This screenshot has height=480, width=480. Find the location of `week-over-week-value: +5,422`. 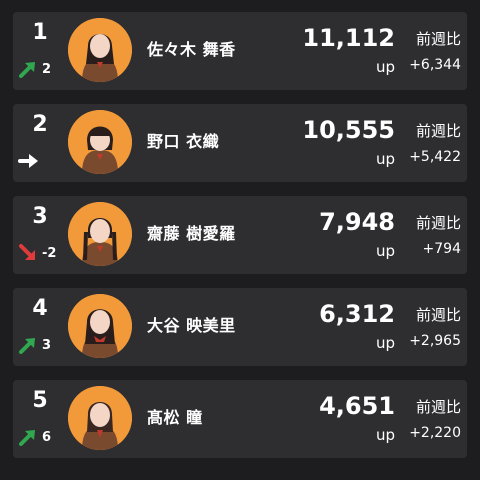

week-over-week-value: +5,422 is located at coordinates (435, 157).